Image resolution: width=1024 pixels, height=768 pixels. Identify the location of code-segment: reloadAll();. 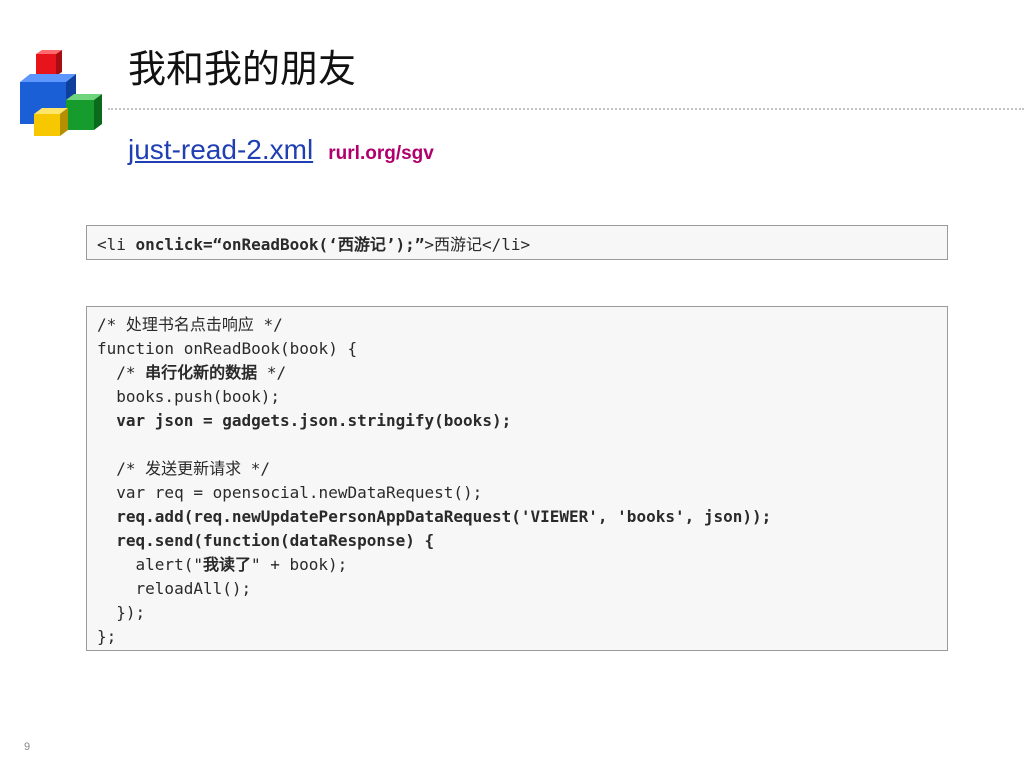
(174, 588).